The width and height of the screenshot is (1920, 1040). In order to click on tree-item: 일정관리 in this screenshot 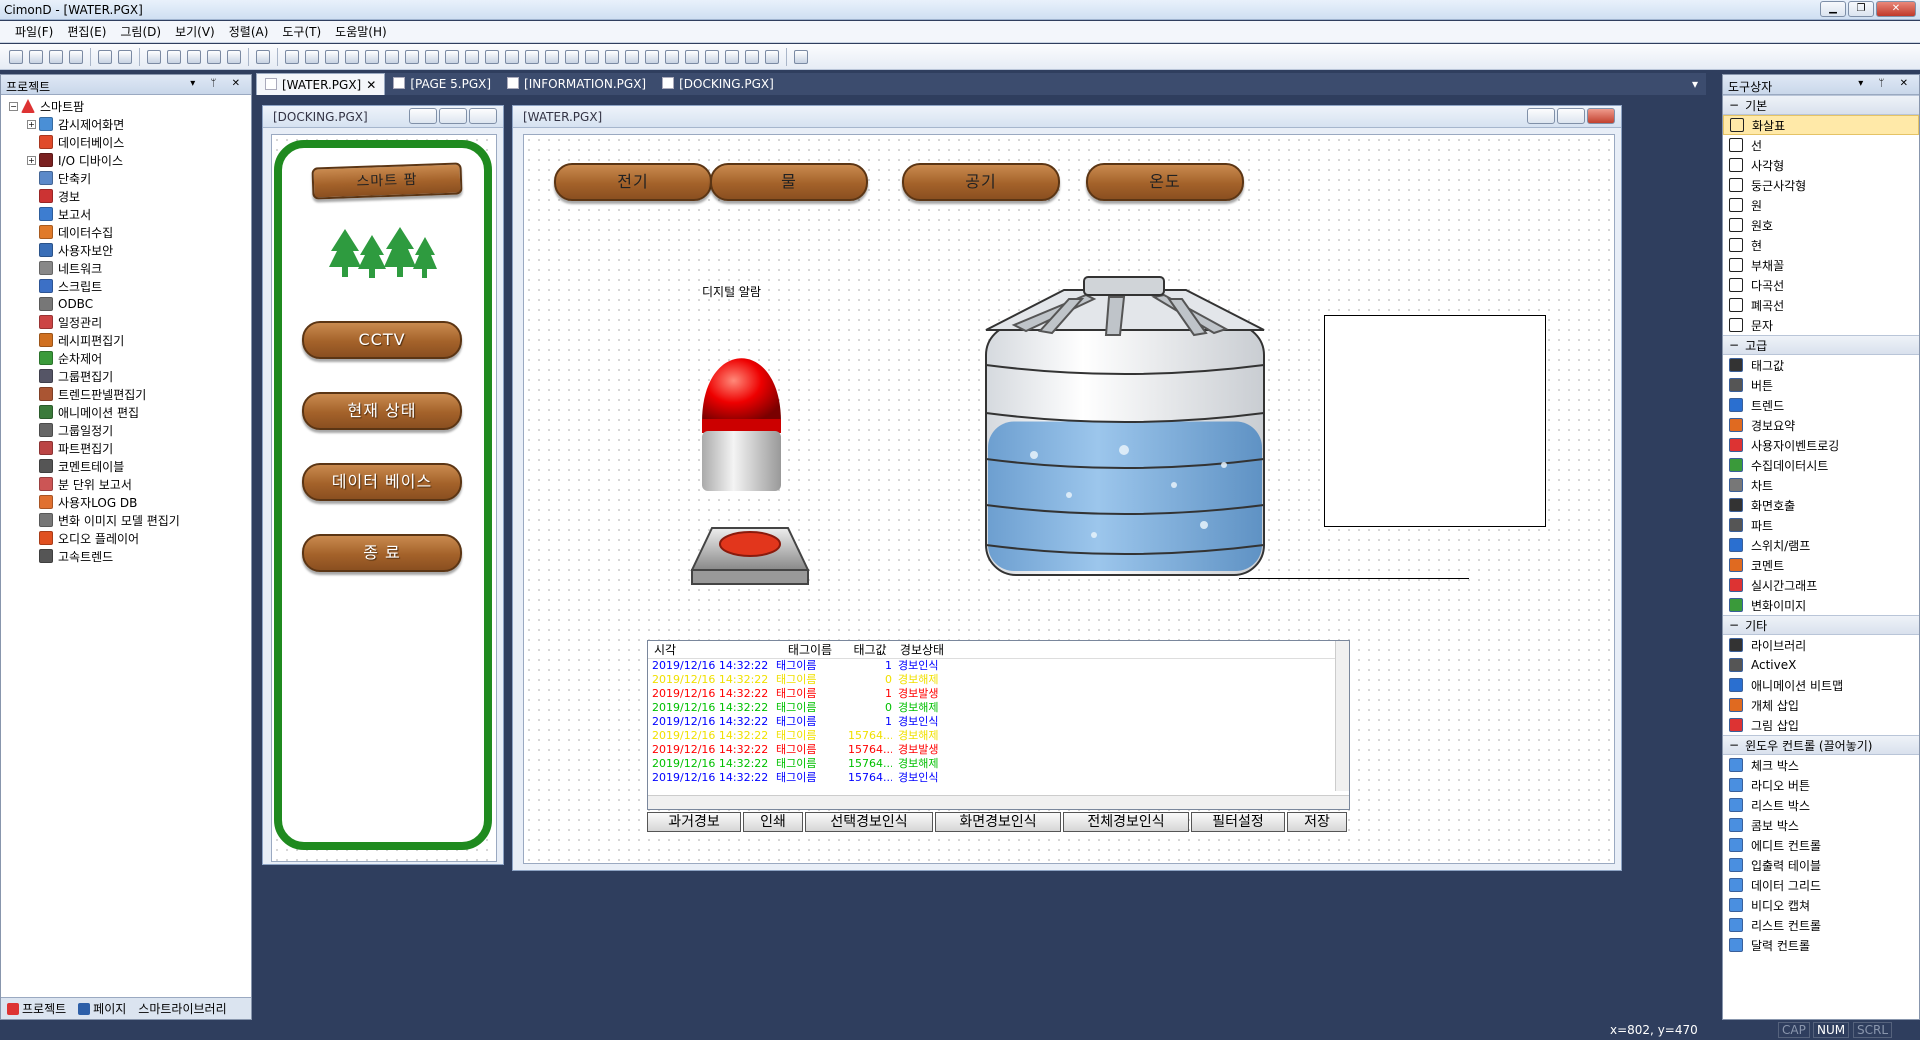, I will do `click(126, 322)`.